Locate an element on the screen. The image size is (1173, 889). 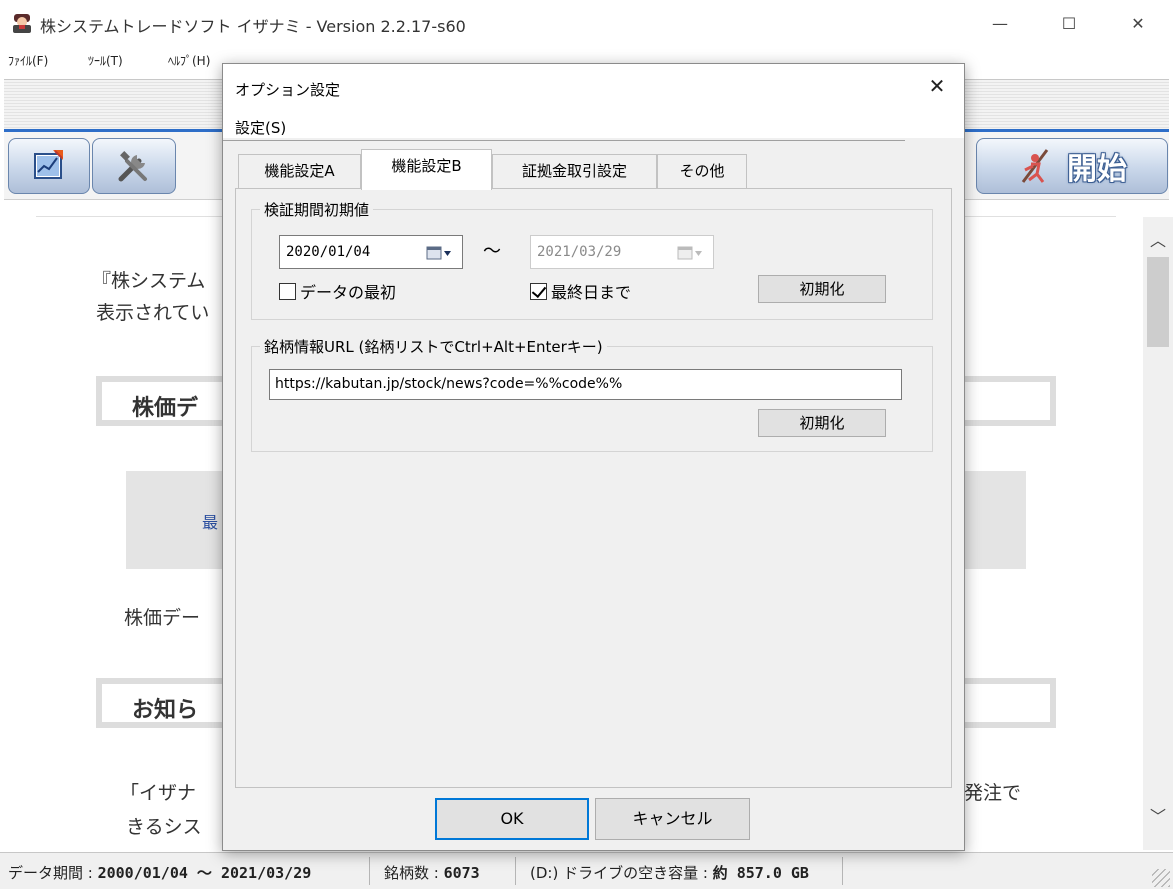
vertical-scrollbar: ︿ ﹀ is located at coordinates (1158, 533).